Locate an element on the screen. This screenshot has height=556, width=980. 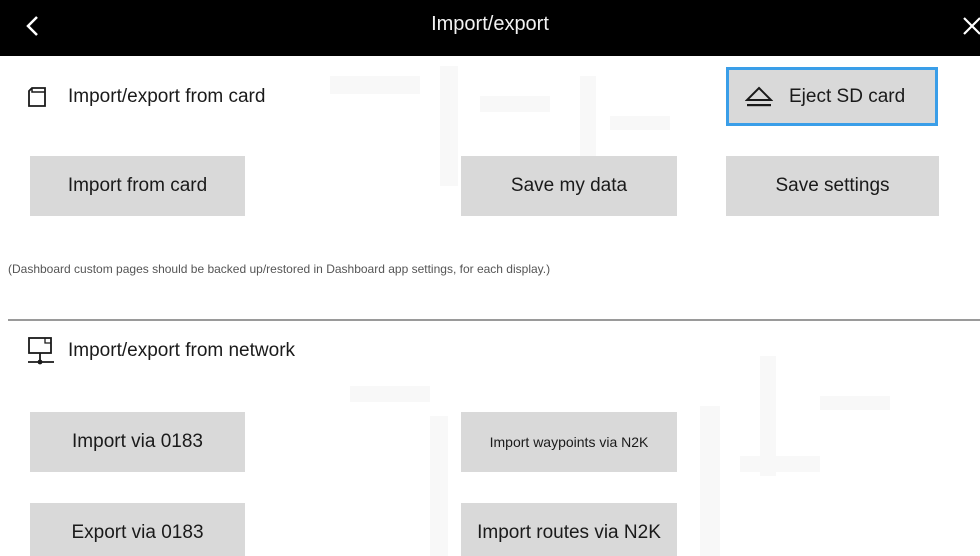
save-my-data-label: Save my data is located at coordinates (569, 185).